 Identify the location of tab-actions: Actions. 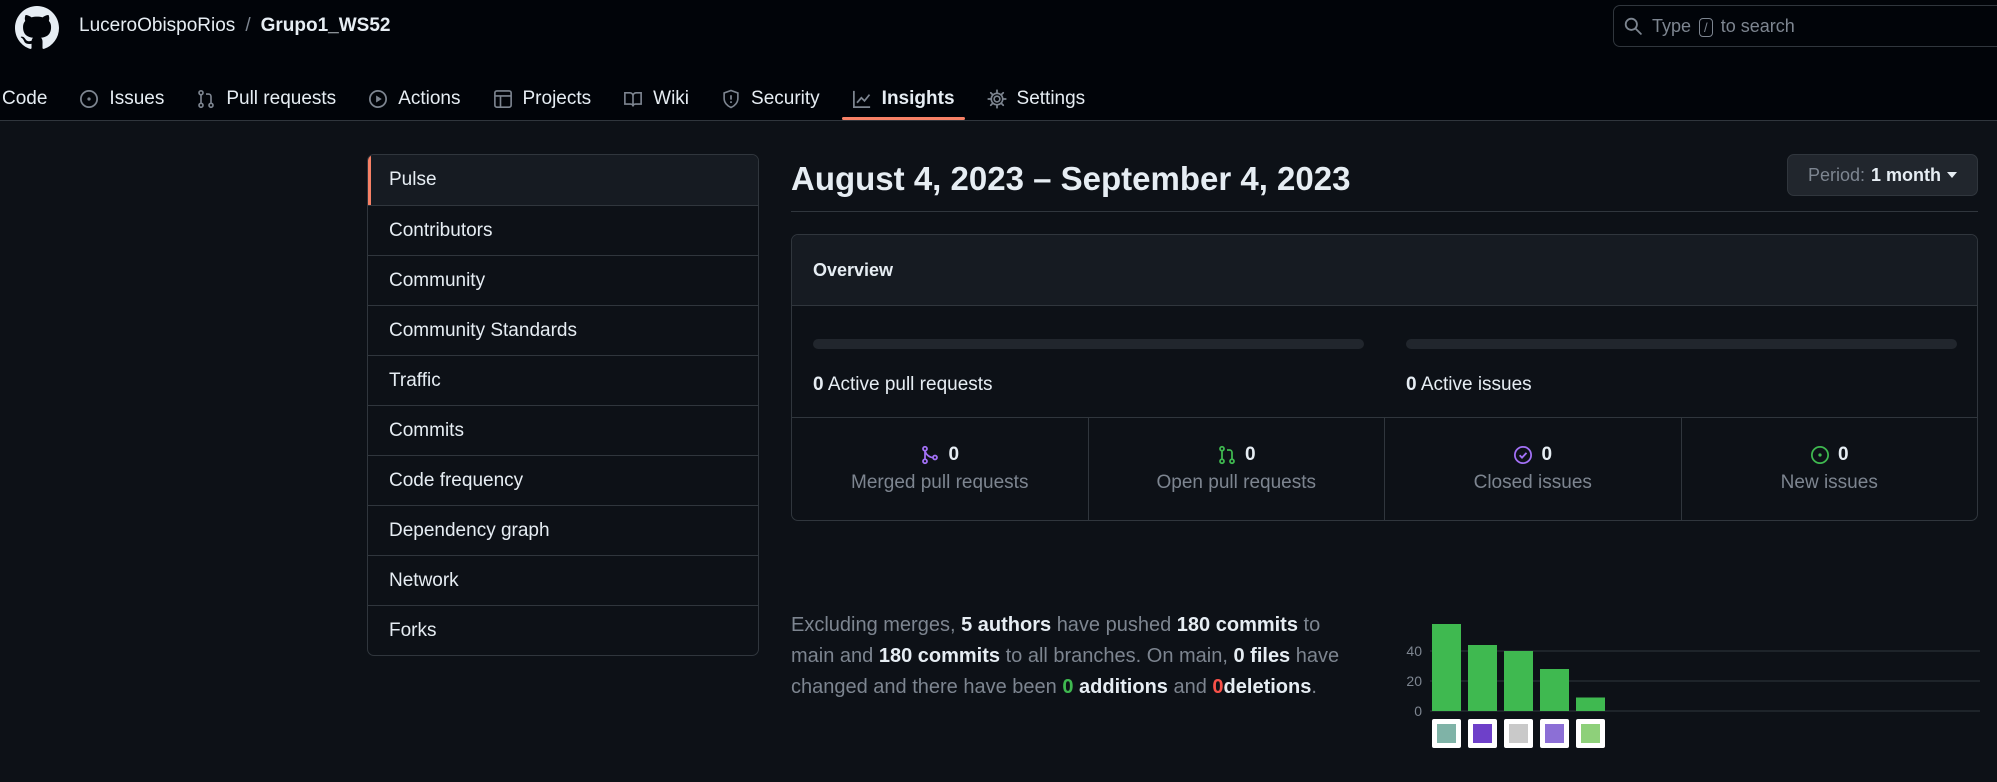
(414, 94).